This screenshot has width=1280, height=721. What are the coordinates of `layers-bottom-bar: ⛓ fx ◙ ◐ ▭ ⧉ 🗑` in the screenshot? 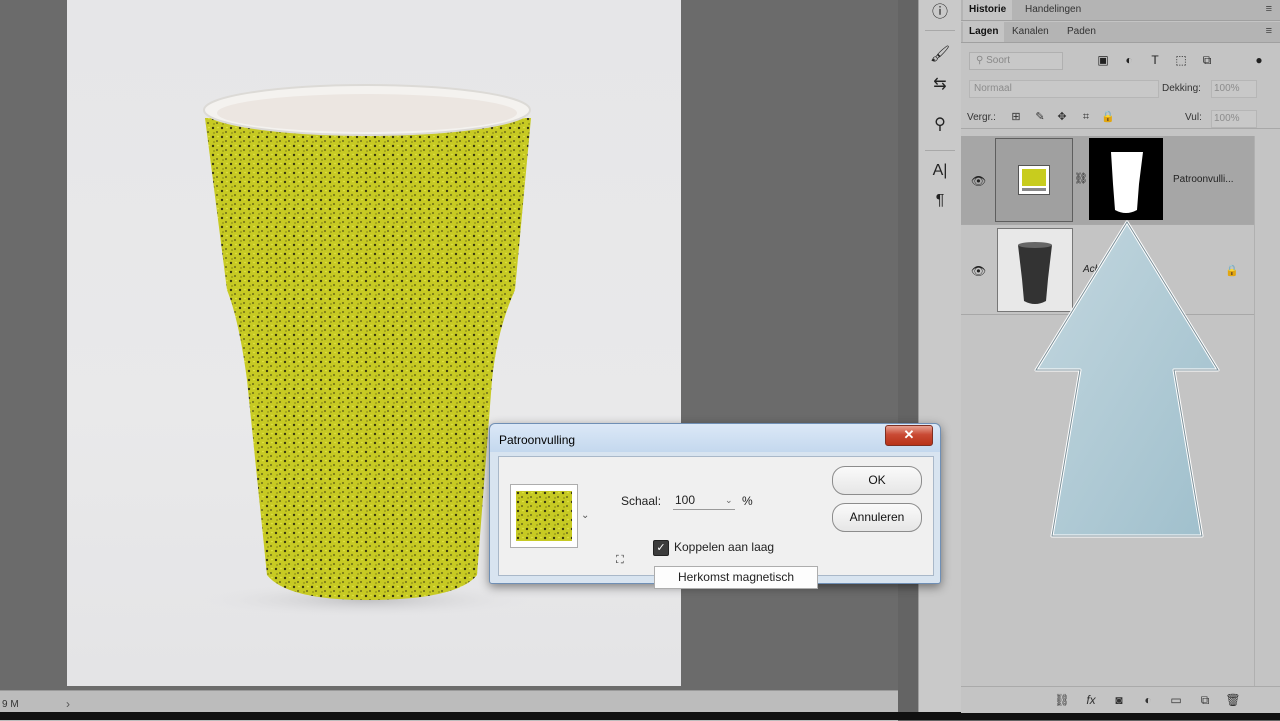 It's located at (1120, 699).